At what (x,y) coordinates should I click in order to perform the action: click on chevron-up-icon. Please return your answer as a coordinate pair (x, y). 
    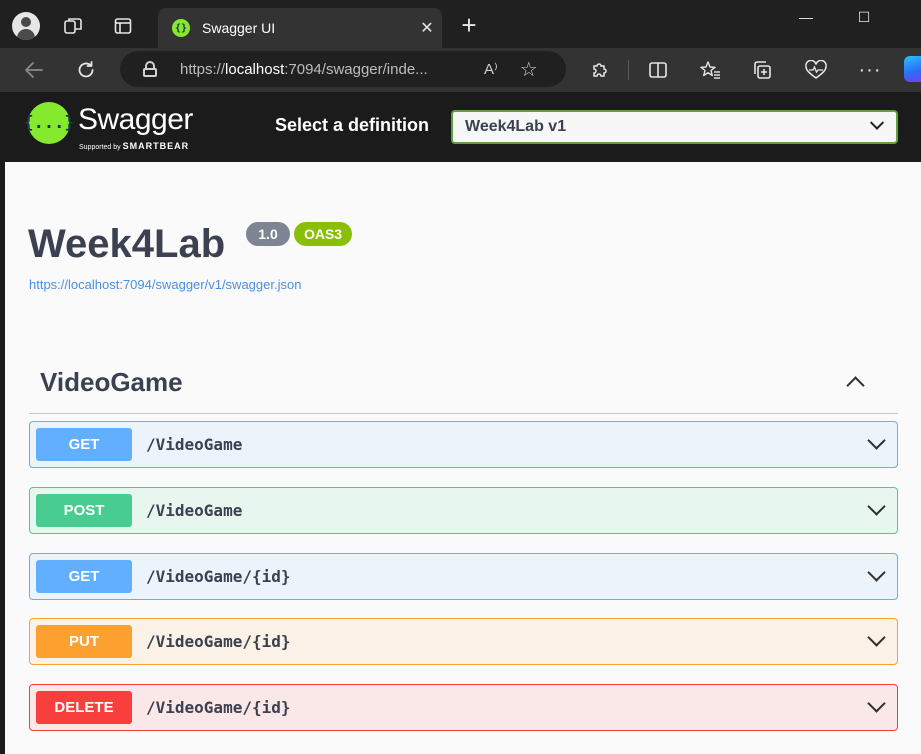
    Looking at the image, I should click on (855, 385).